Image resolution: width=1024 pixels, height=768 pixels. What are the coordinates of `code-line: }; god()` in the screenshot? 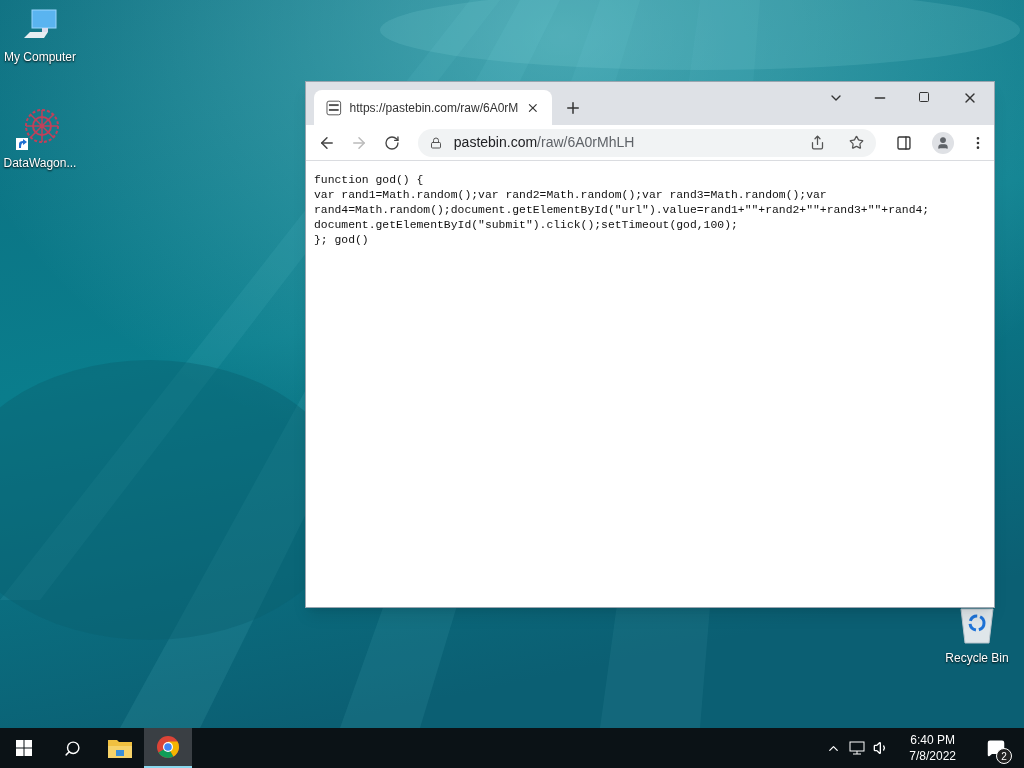 It's located at (342, 240).